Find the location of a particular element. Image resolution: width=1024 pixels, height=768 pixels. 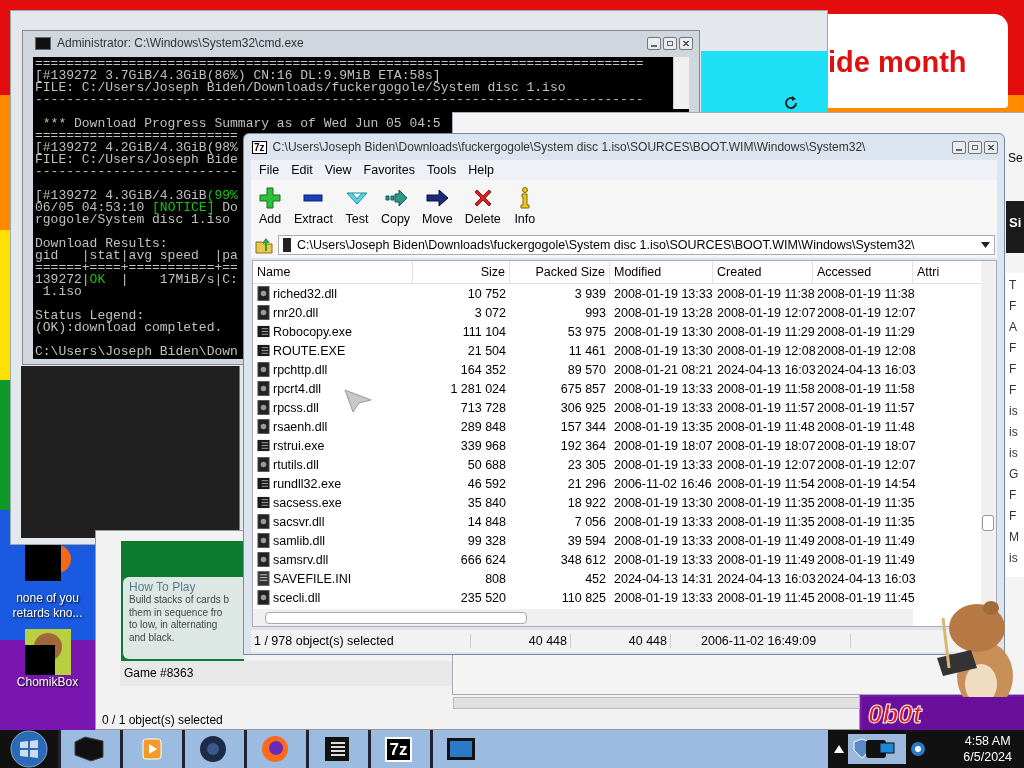

console-line: ========================== is located at coordinates (136, 136).